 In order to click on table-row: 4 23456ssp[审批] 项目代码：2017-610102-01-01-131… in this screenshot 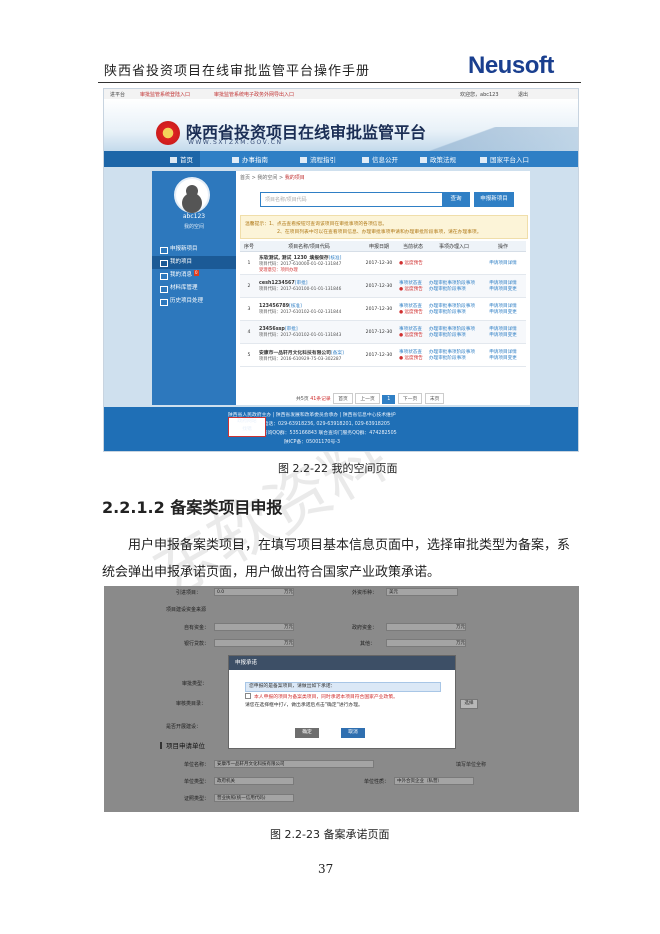, I will do `click(383, 332)`.